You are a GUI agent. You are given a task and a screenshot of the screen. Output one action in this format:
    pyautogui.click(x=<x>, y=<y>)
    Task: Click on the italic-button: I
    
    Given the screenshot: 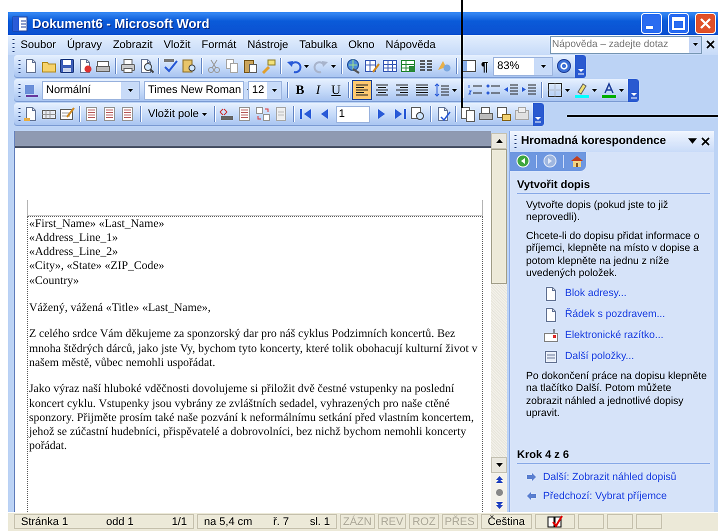 What is the action you would take?
    pyautogui.click(x=318, y=90)
    